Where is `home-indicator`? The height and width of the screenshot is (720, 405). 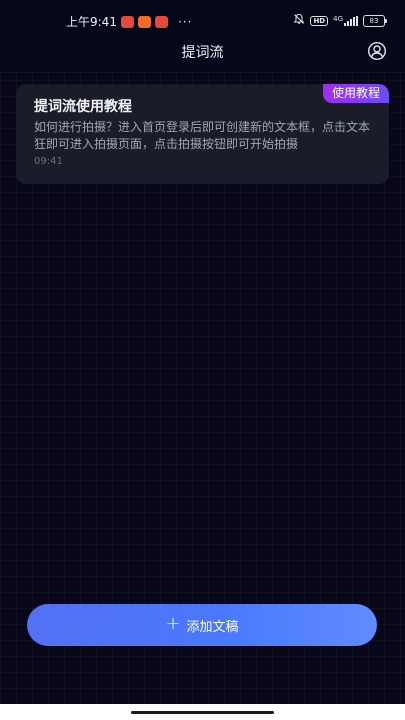
home-indicator is located at coordinates (202, 712).